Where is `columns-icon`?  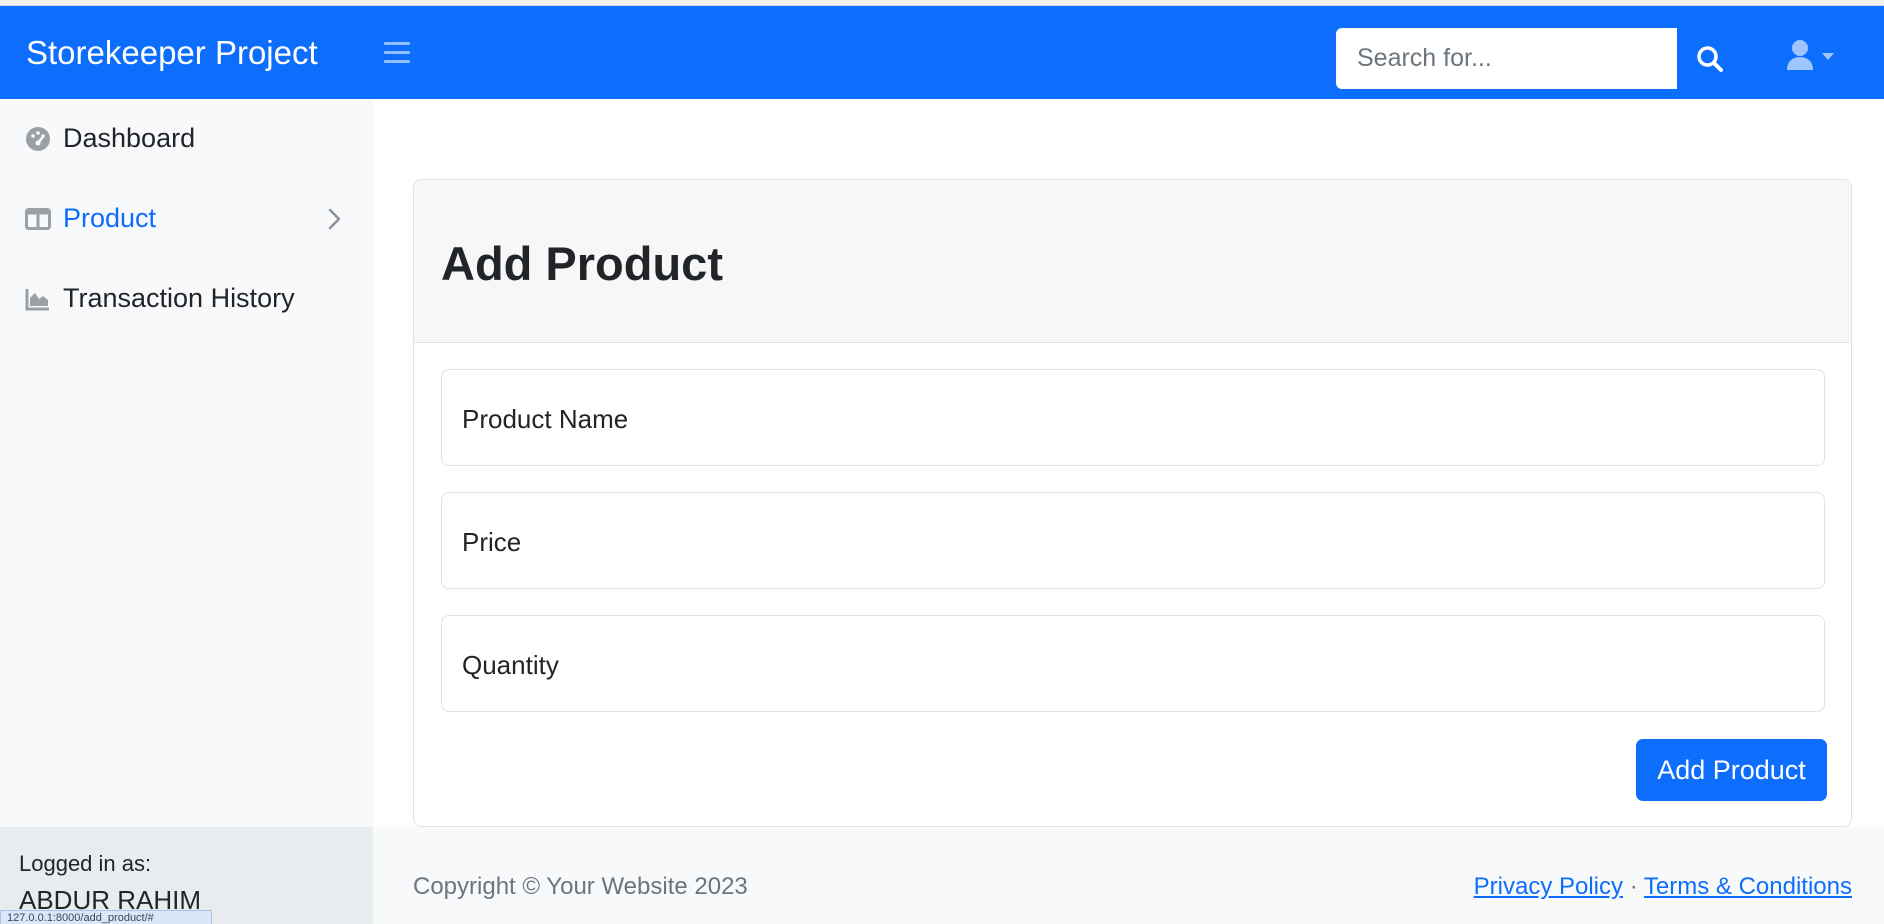
columns-icon is located at coordinates (38, 219).